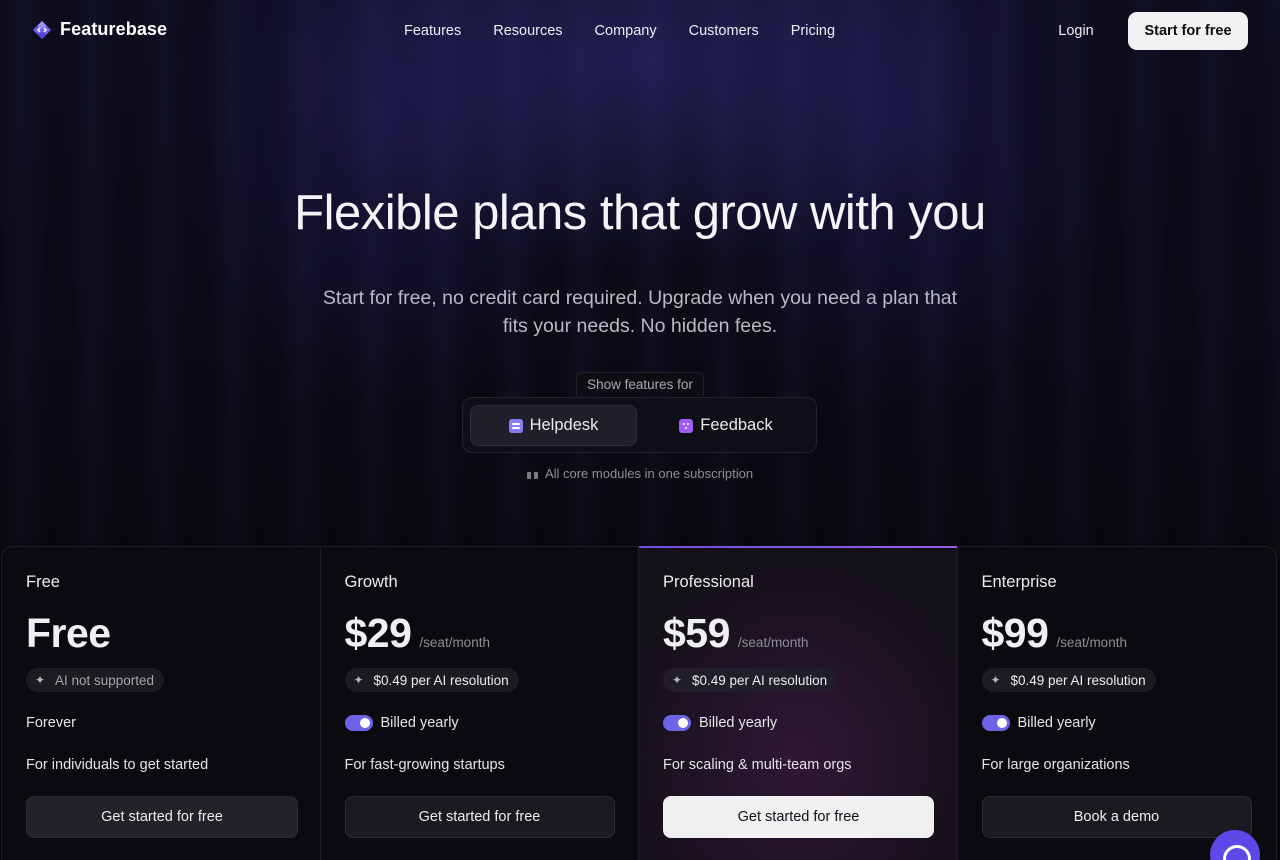 The width and height of the screenshot is (1280, 860). I want to click on price-row: $29 /seat/month, so click(417, 633).